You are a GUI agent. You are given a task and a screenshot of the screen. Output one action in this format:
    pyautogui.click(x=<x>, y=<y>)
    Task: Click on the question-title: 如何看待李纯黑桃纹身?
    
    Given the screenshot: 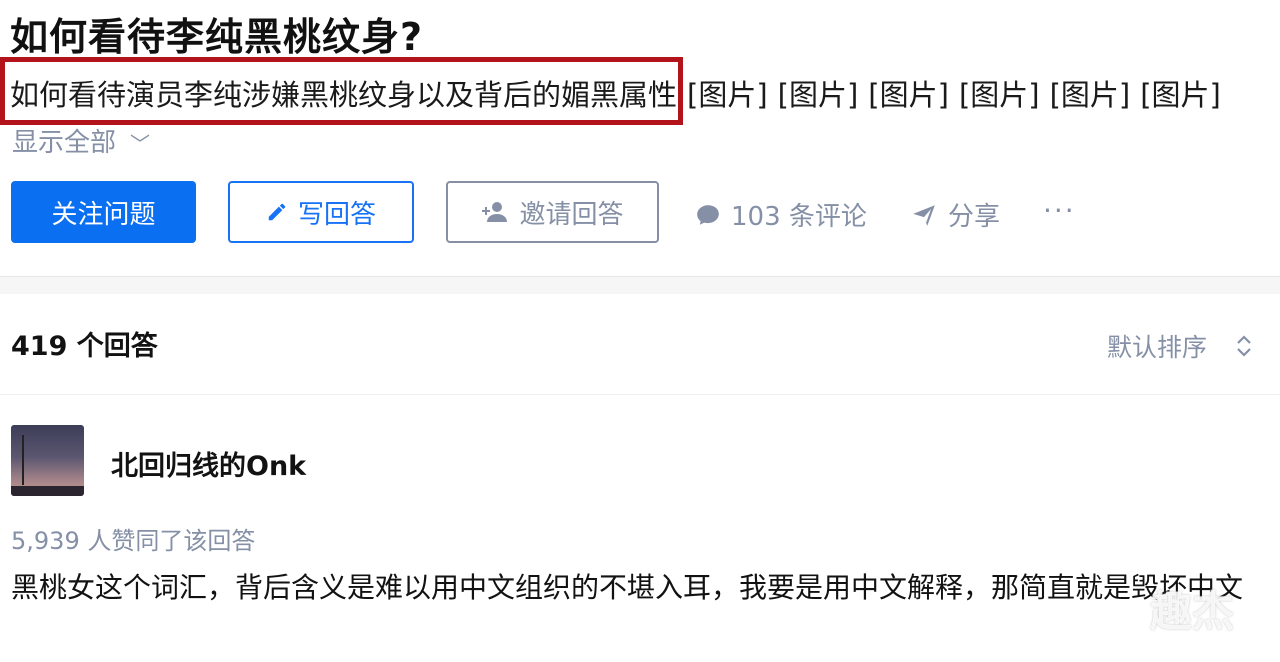 What is the action you would take?
    pyautogui.click(x=217, y=37)
    